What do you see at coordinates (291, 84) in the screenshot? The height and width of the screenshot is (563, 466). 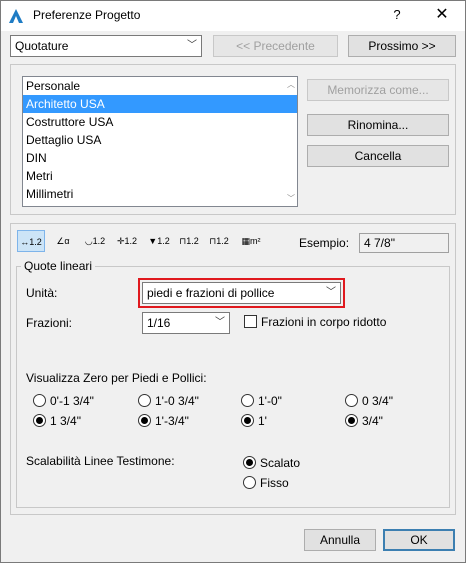 I see `scroll-up-icon: ︿` at bounding box center [291, 84].